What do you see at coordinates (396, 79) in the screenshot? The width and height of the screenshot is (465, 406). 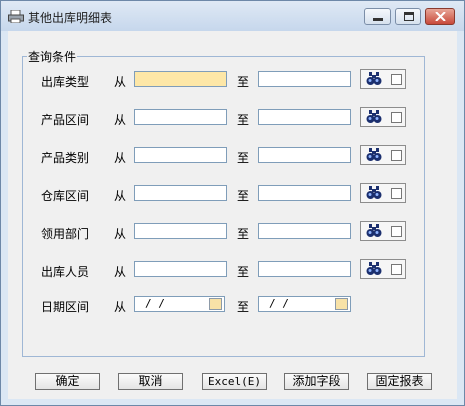 I see `outbound-type-checkbox` at bounding box center [396, 79].